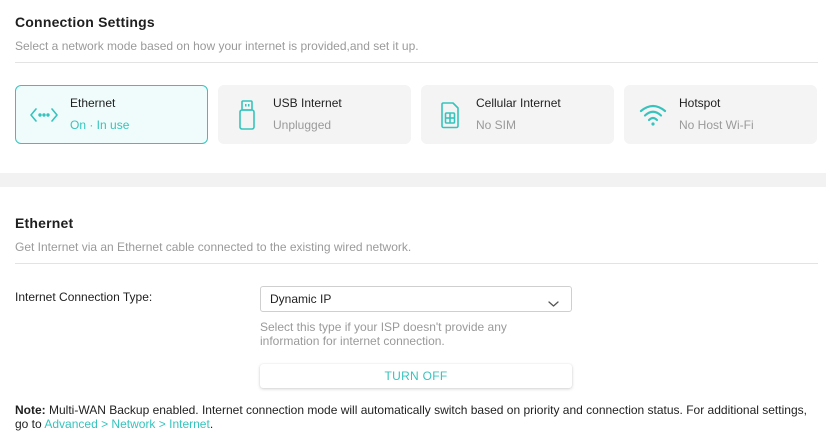 This screenshot has height=440, width=826. I want to click on mode-status: Unplugged, so click(302, 125).